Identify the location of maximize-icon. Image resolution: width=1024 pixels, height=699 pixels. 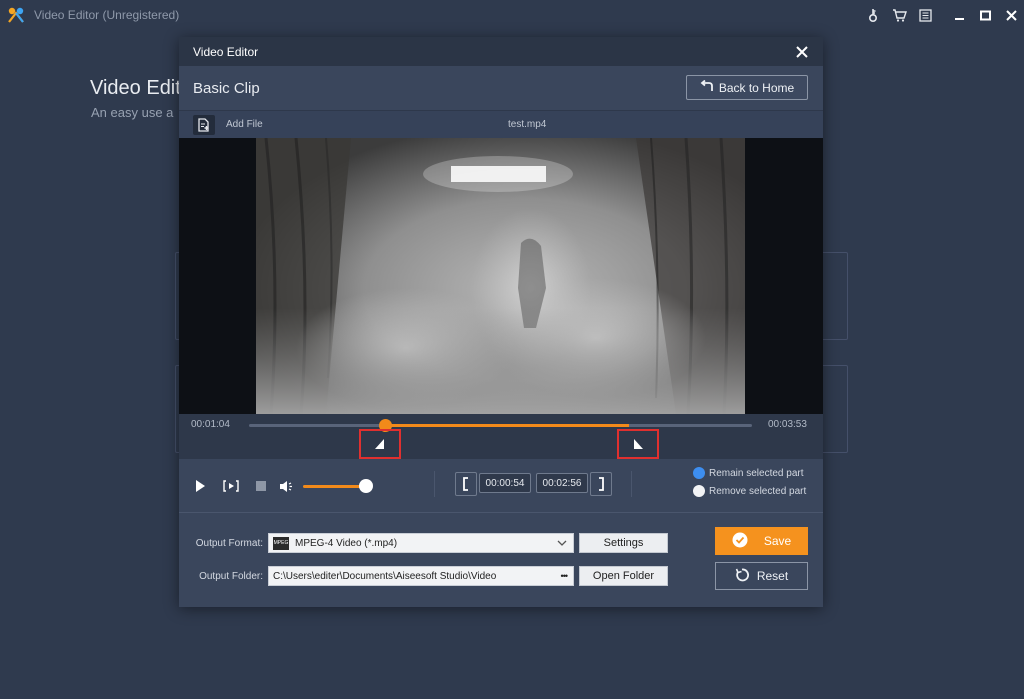
(985, 15).